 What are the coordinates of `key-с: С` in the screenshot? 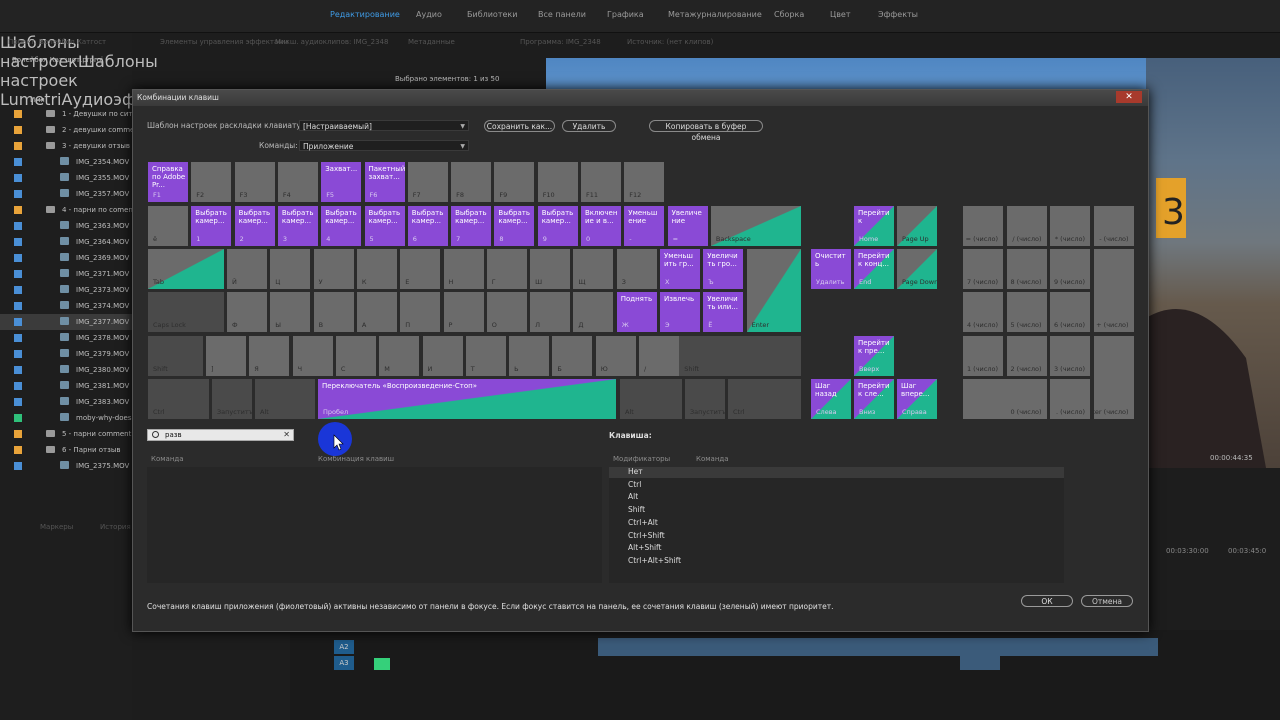 It's located at (355, 356).